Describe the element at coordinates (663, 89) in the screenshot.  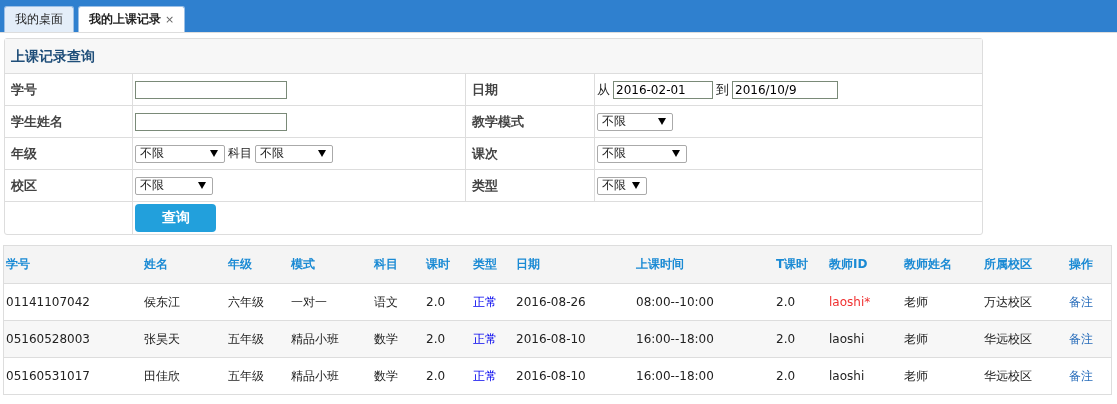
I see `date-field: 2016-02-01` at that location.